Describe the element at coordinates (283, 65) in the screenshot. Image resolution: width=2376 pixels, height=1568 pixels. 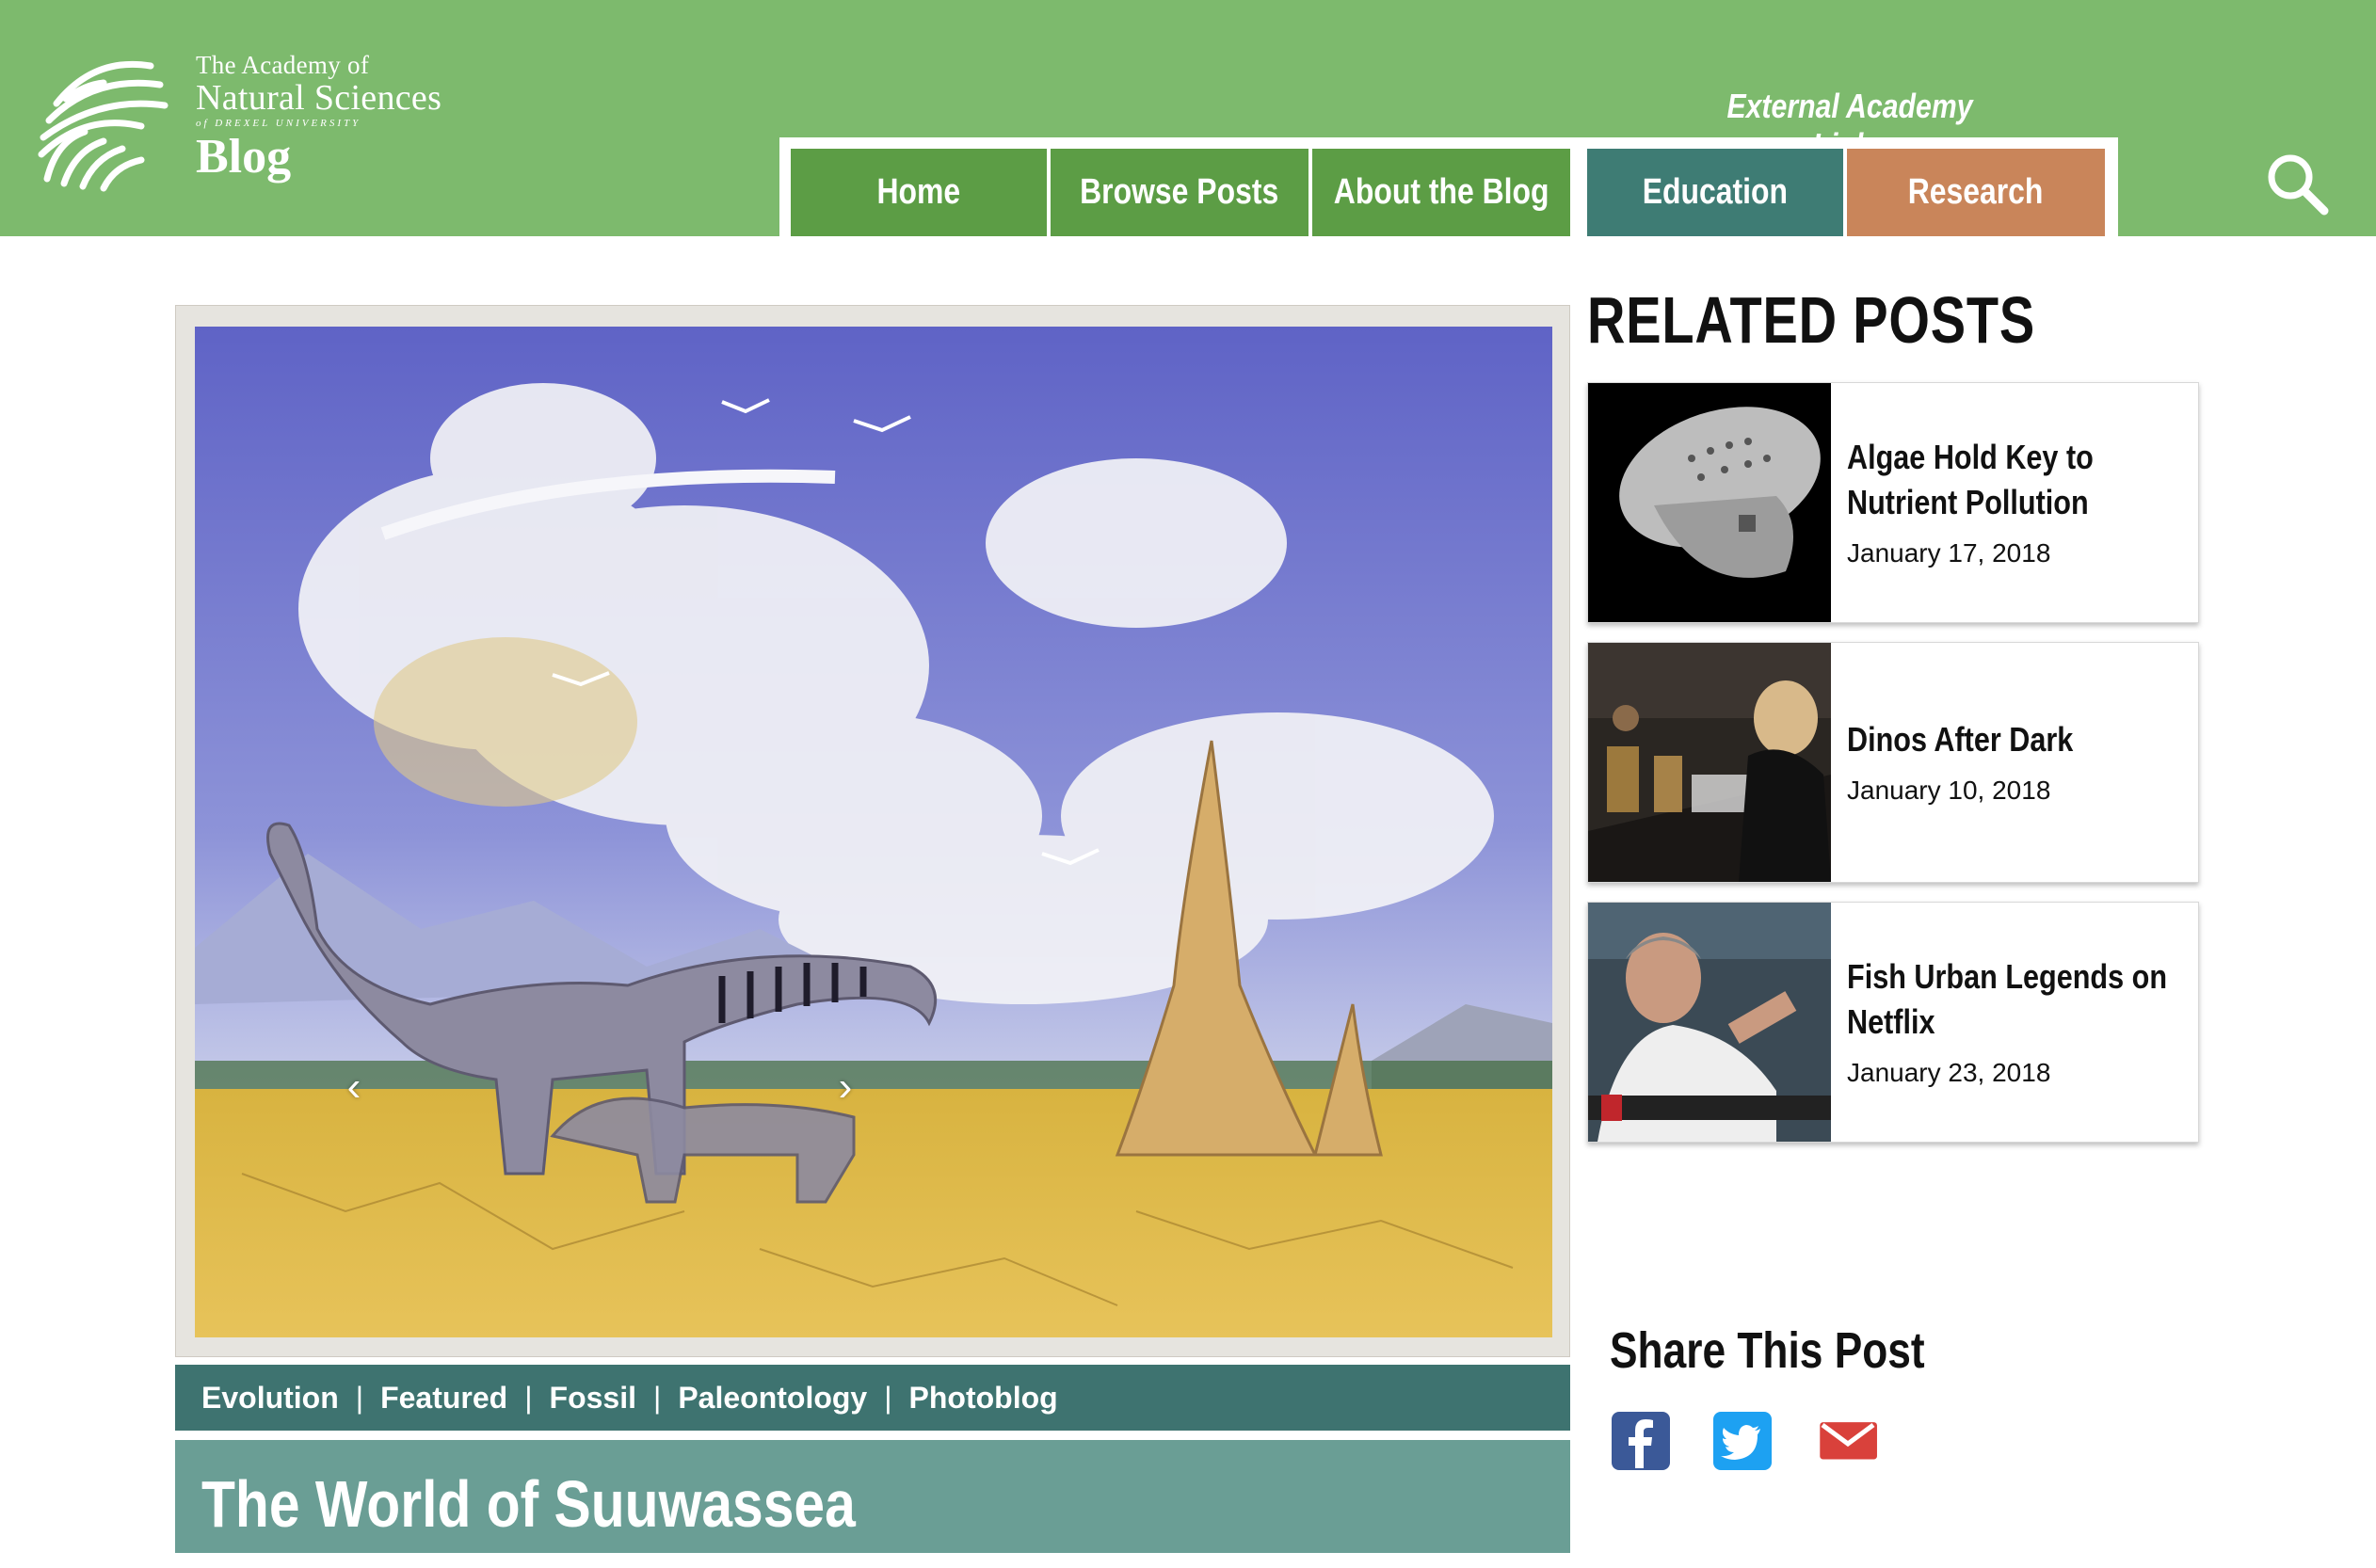
I see `logo-line-academy: The Academy of` at that location.